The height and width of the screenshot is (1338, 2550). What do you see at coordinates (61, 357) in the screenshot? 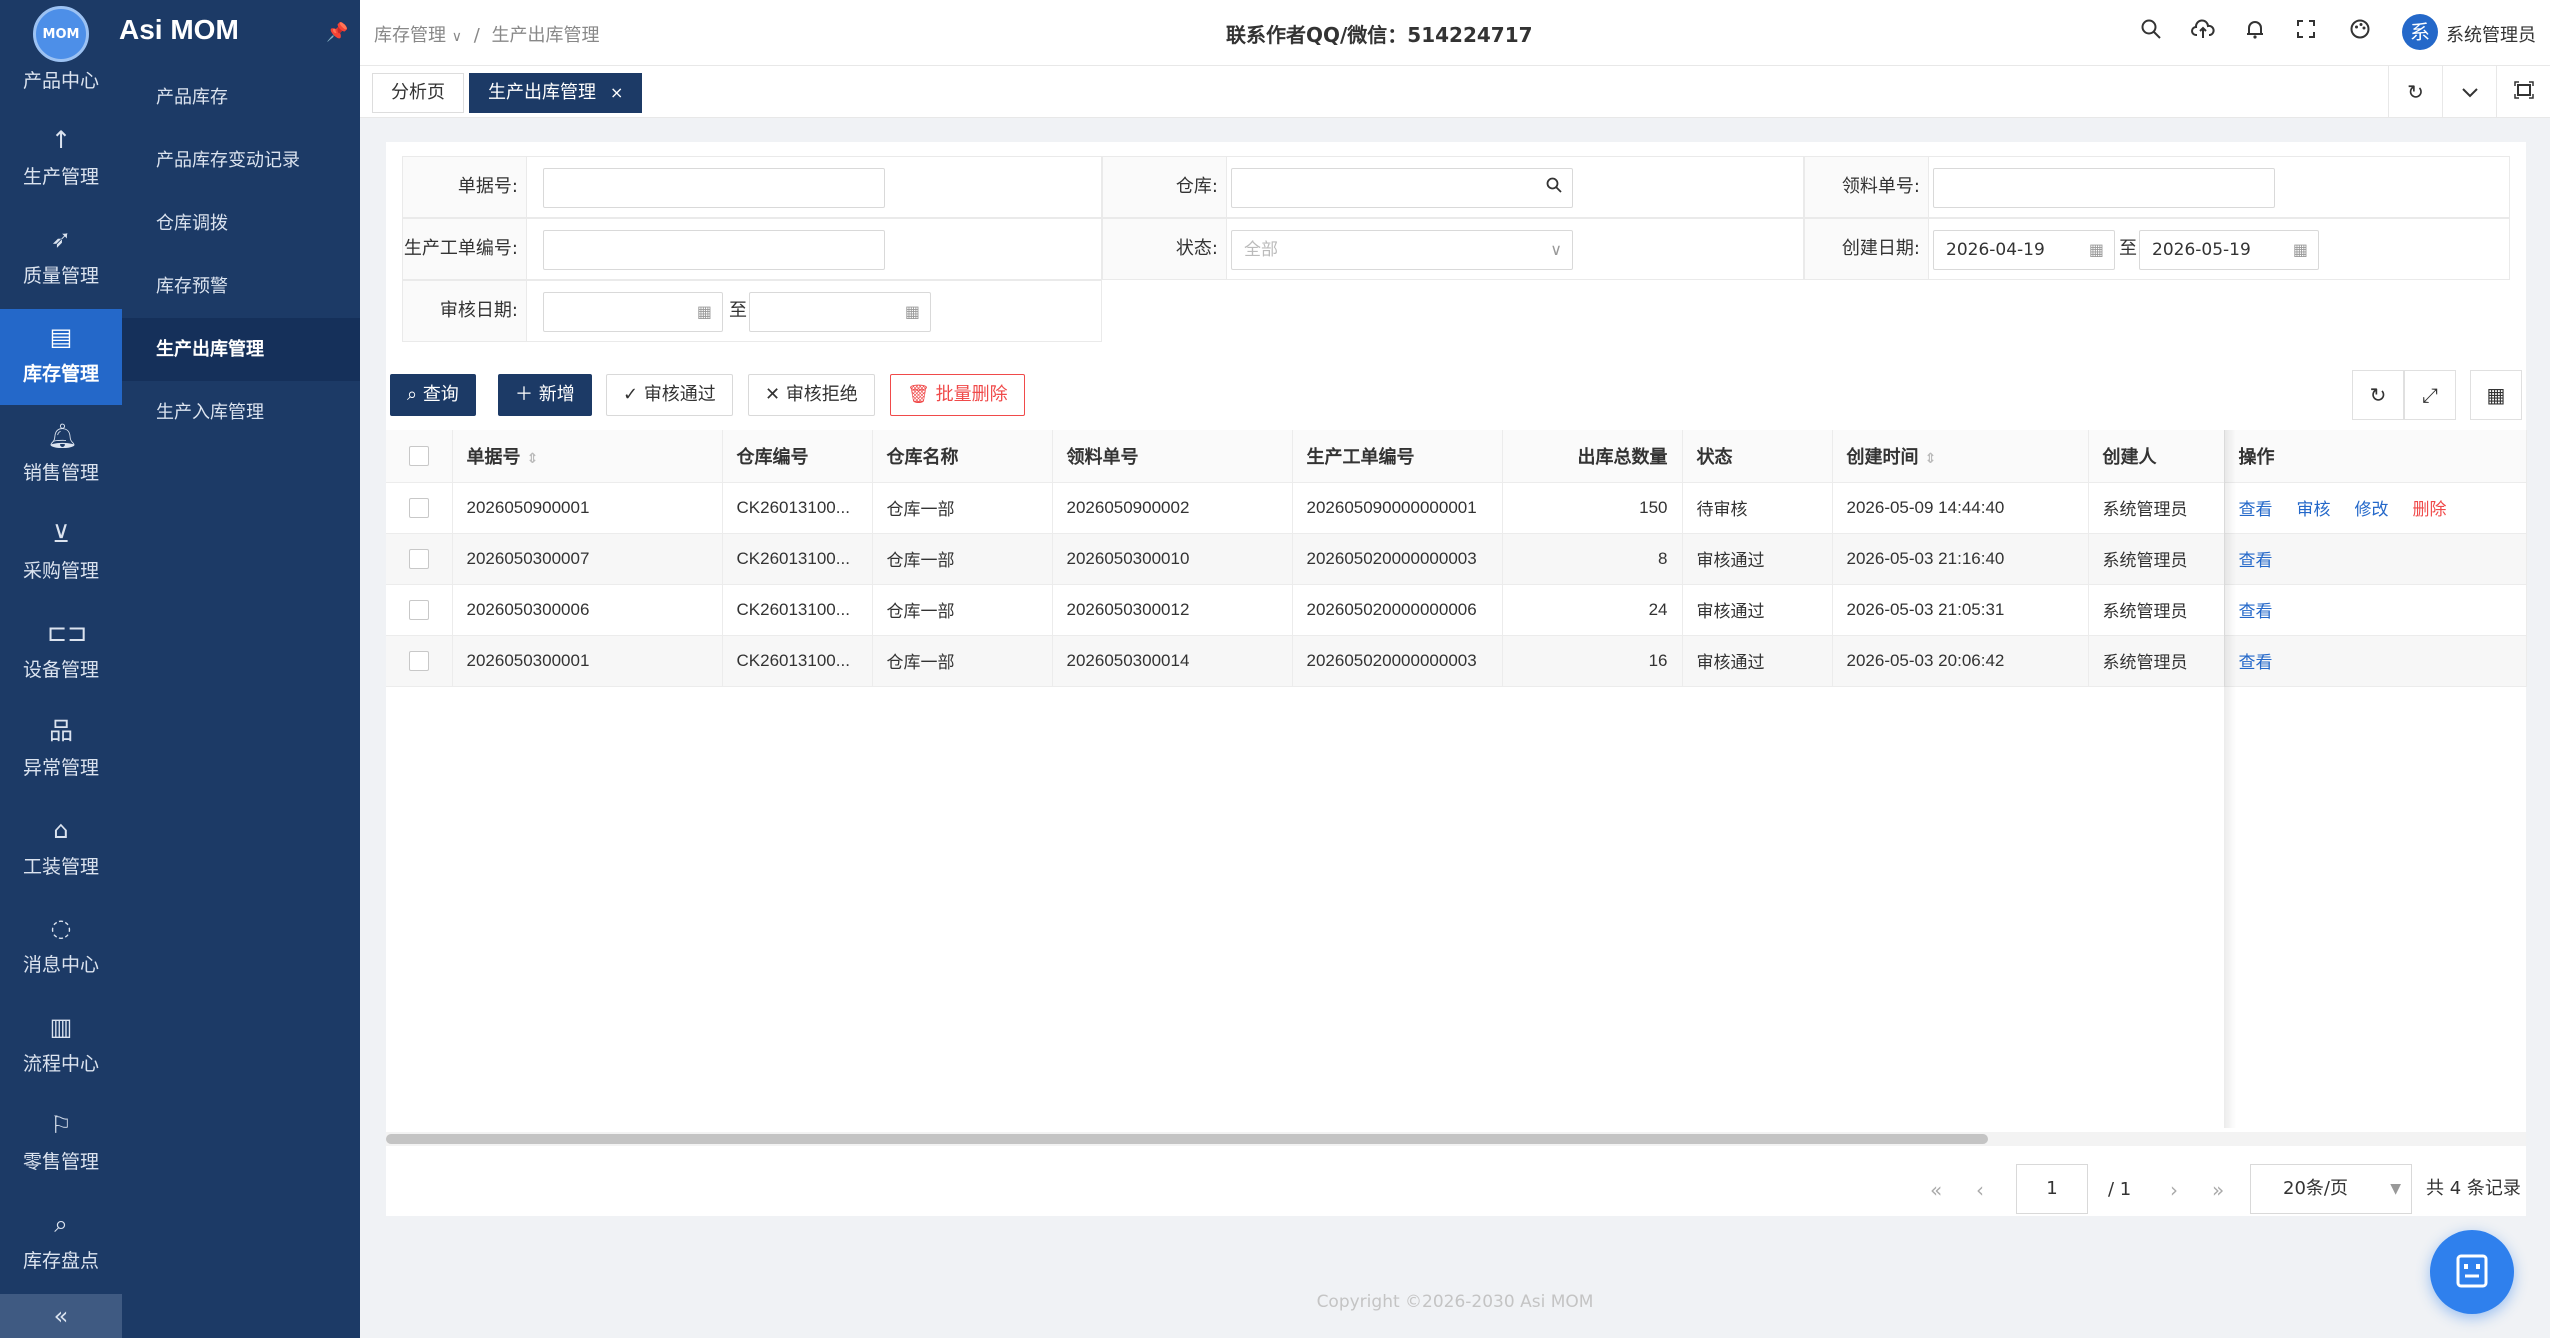
I see `rail-item: ▤ 库存管理` at bounding box center [61, 357].